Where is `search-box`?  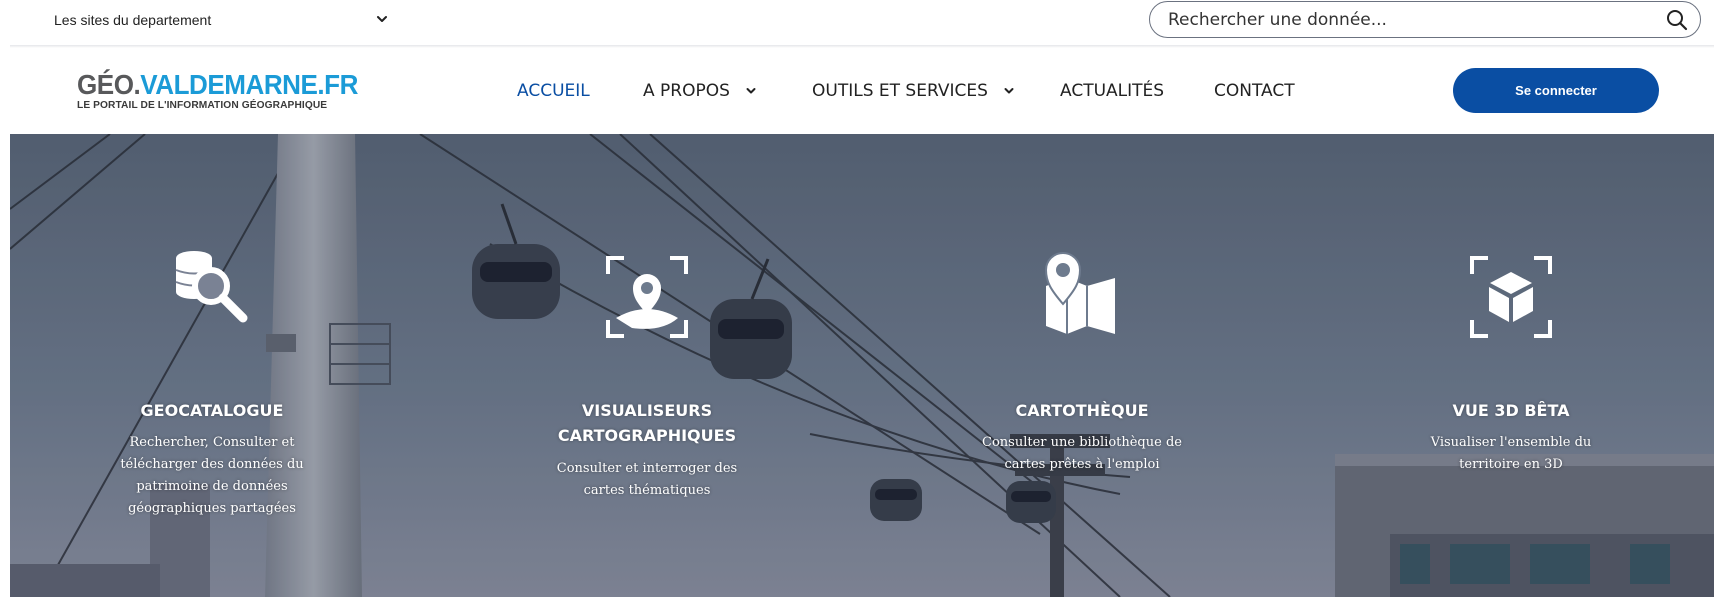 search-box is located at coordinates (1425, 19).